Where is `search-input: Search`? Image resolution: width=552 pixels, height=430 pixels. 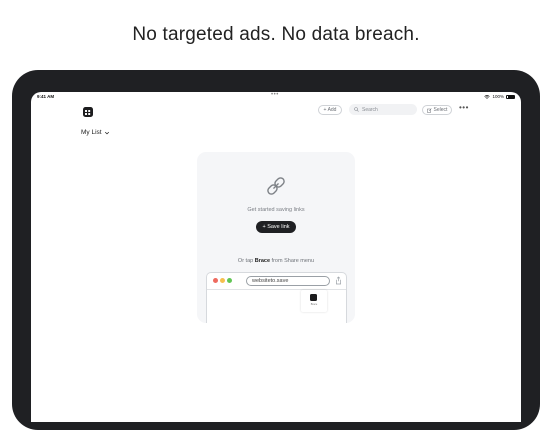
search-input: Search is located at coordinates (383, 109).